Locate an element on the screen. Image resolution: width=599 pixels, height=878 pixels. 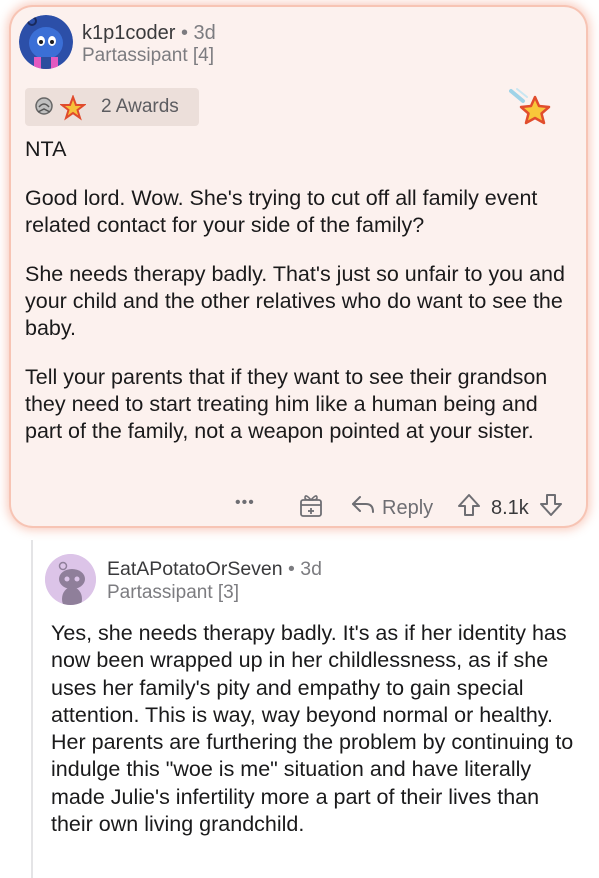
reply-icon is located at coordinates (363, 508).